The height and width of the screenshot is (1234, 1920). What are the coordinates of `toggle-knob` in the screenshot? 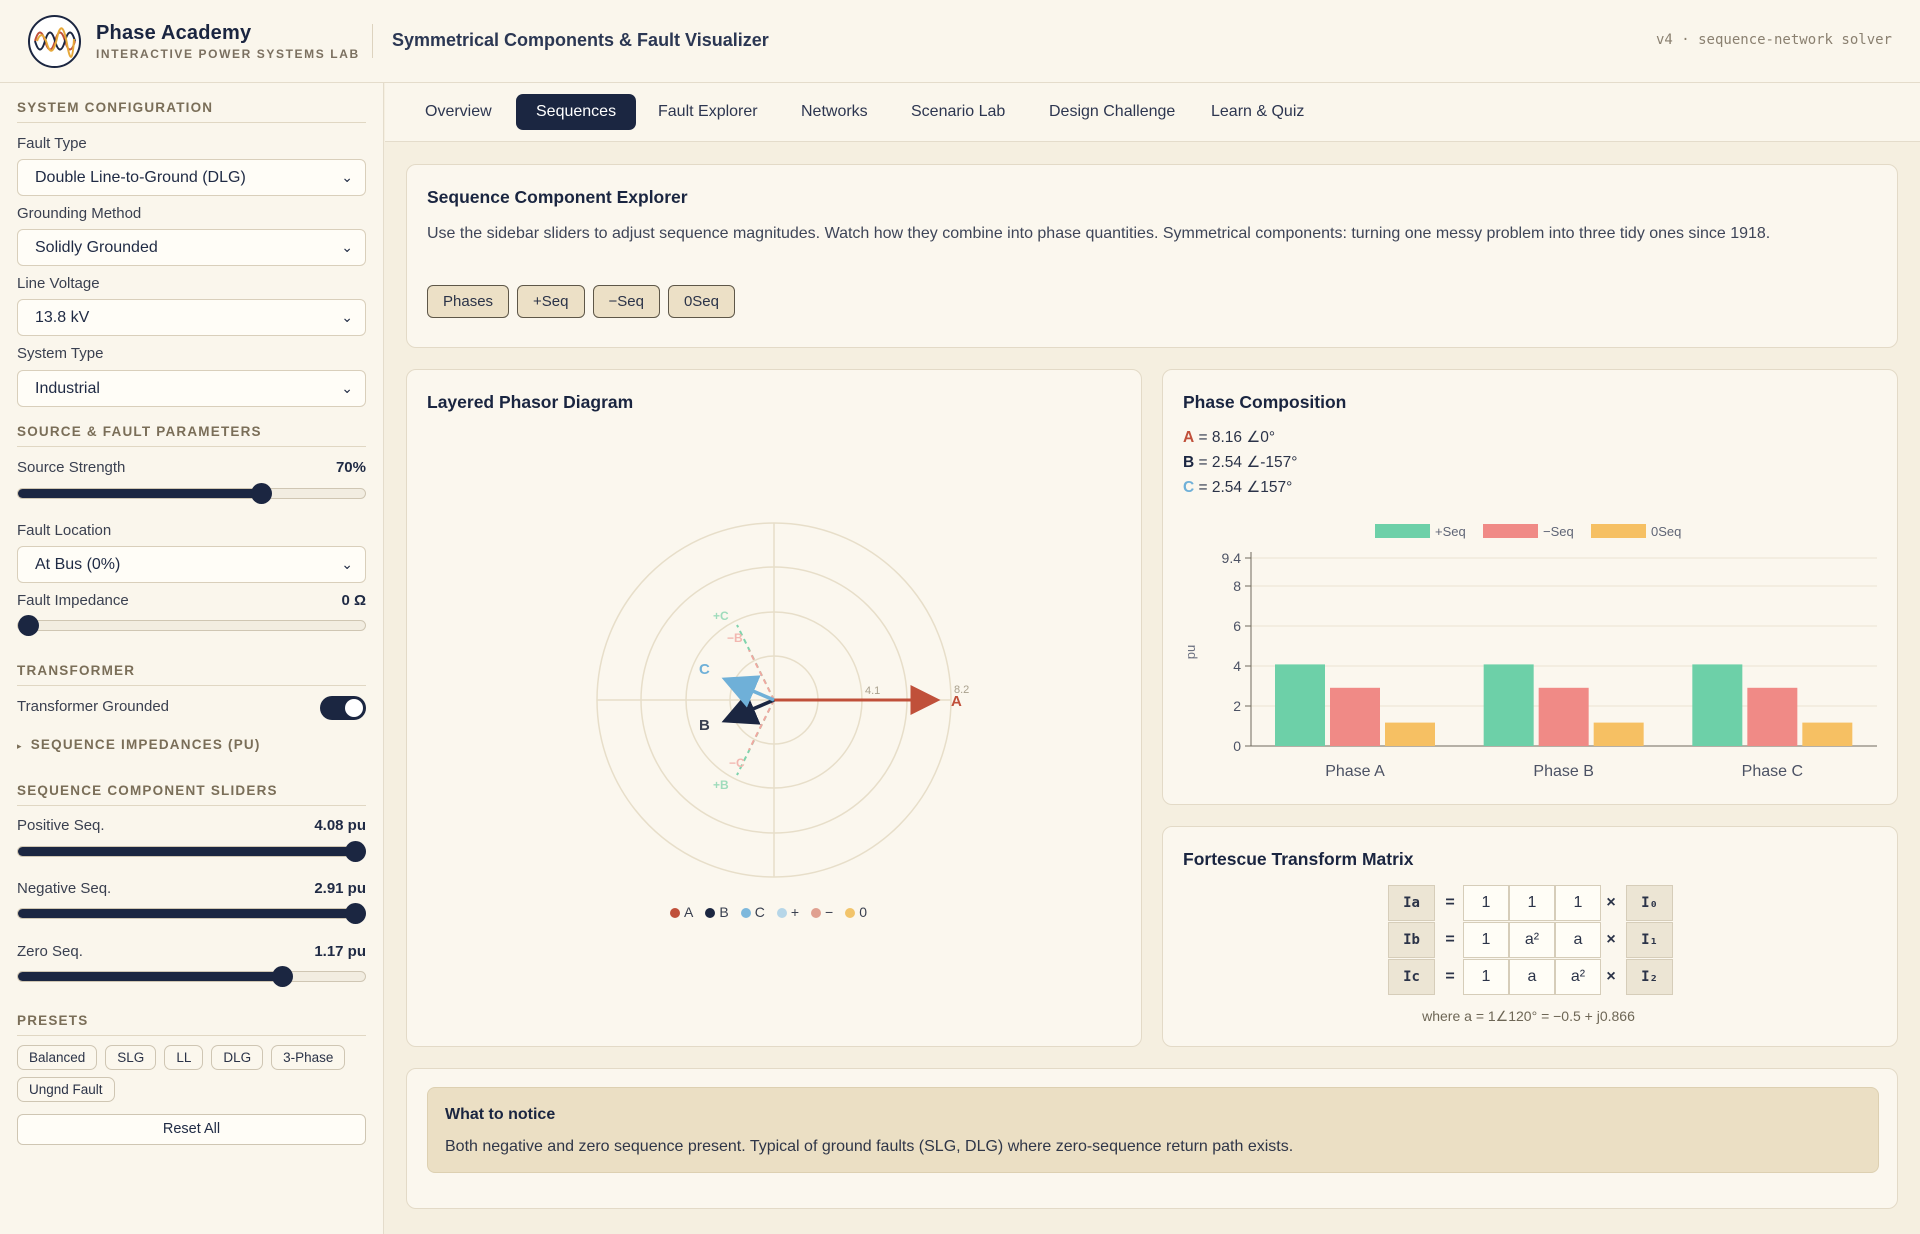 It's located at (354, 708).